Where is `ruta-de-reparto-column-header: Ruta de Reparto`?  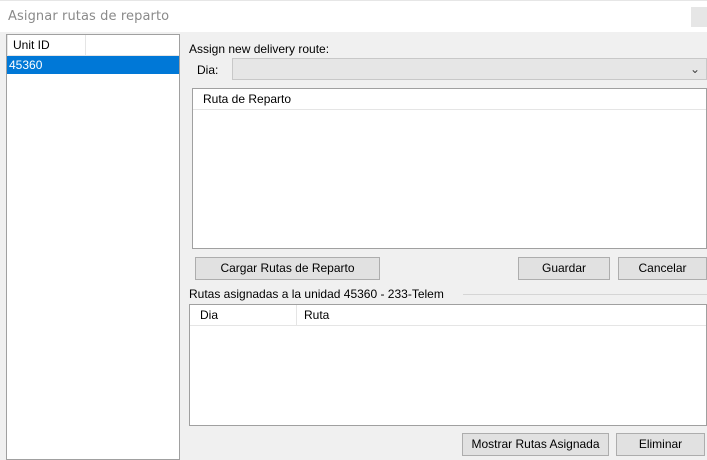
ruta-de-reparto-column-header: Ruta de Reparto is located at coordinates (247, 99).